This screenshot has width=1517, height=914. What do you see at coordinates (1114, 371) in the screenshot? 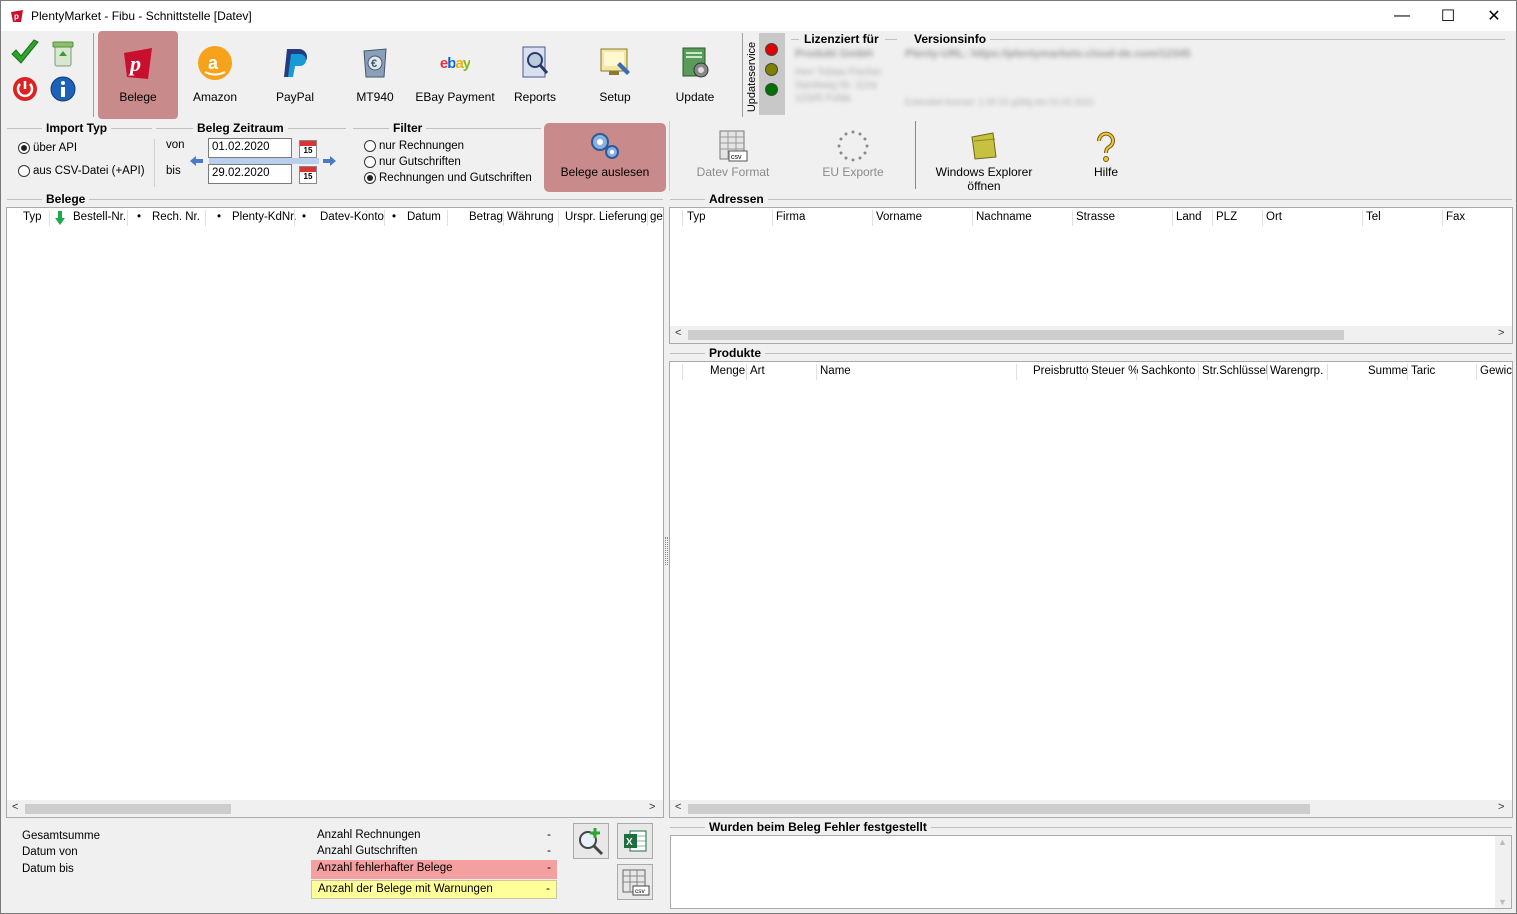
I see `col-steuer: Steuer %` at bounding box center [1114, 371].